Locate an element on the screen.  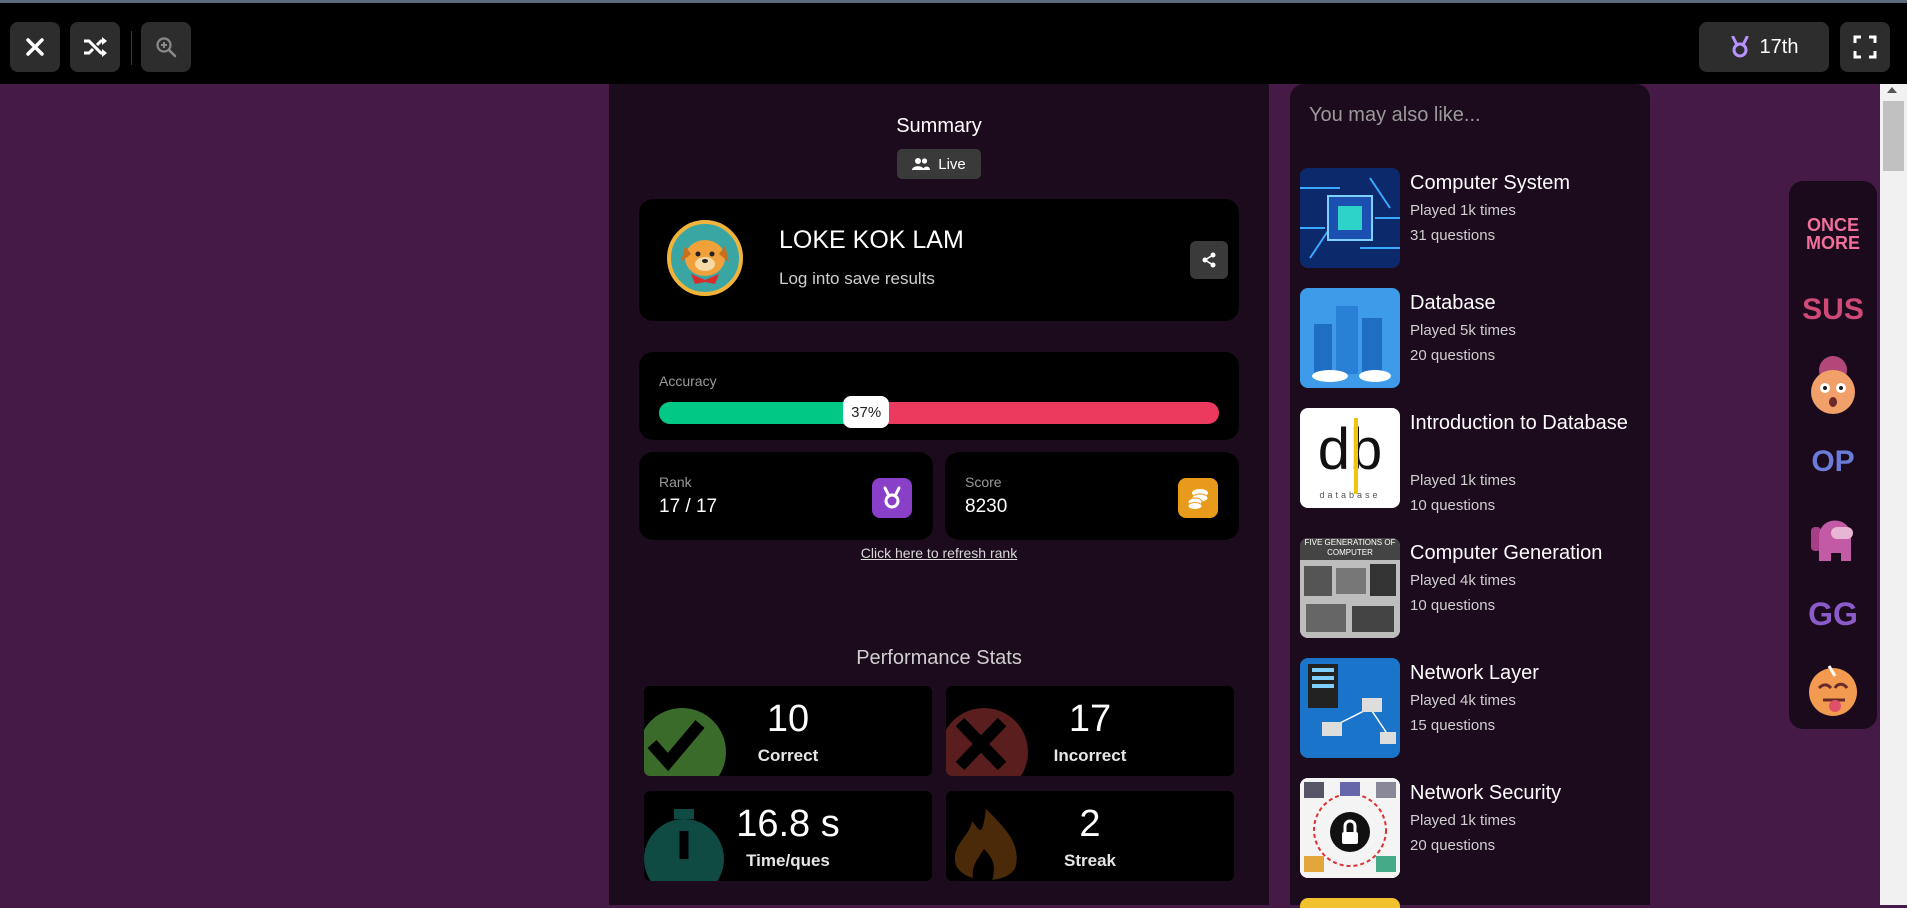
shocked-face-icon is located at coordinates (1833, 385).